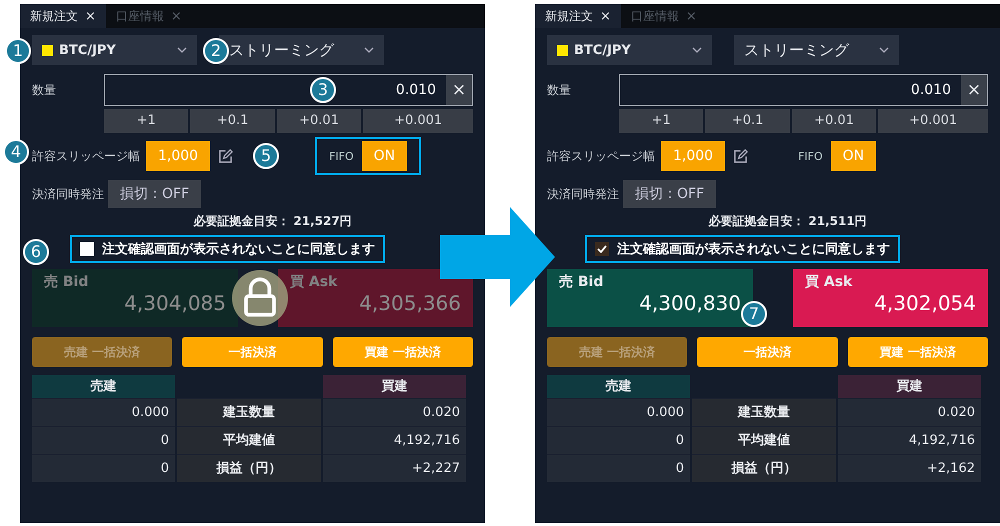 The width and height of the screenshot is (1000, 526). What do you see at coordinates (754, 314) in the screenshot?
I see `callout-number: 7` at bounding box center [754, 314].